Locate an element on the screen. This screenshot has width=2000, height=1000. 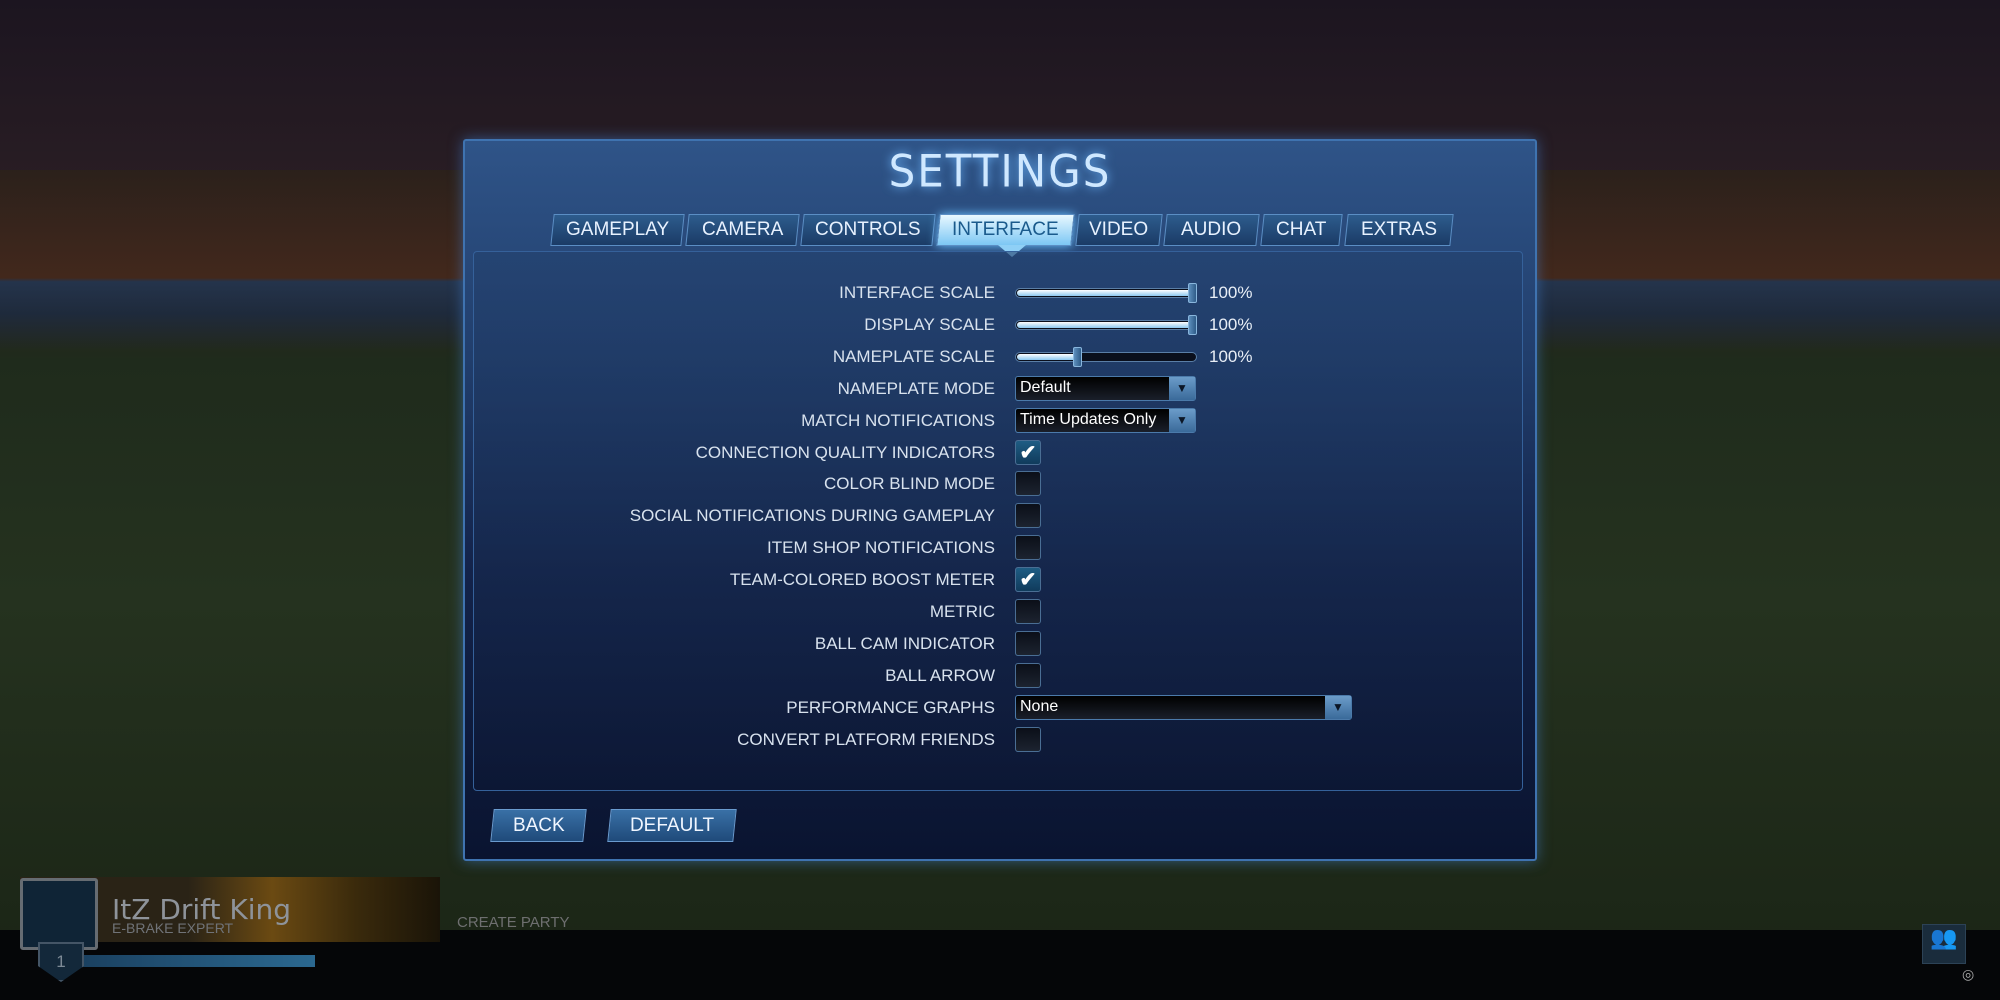
cursor-icon: ◎ is located at coordinates (1968, 974).